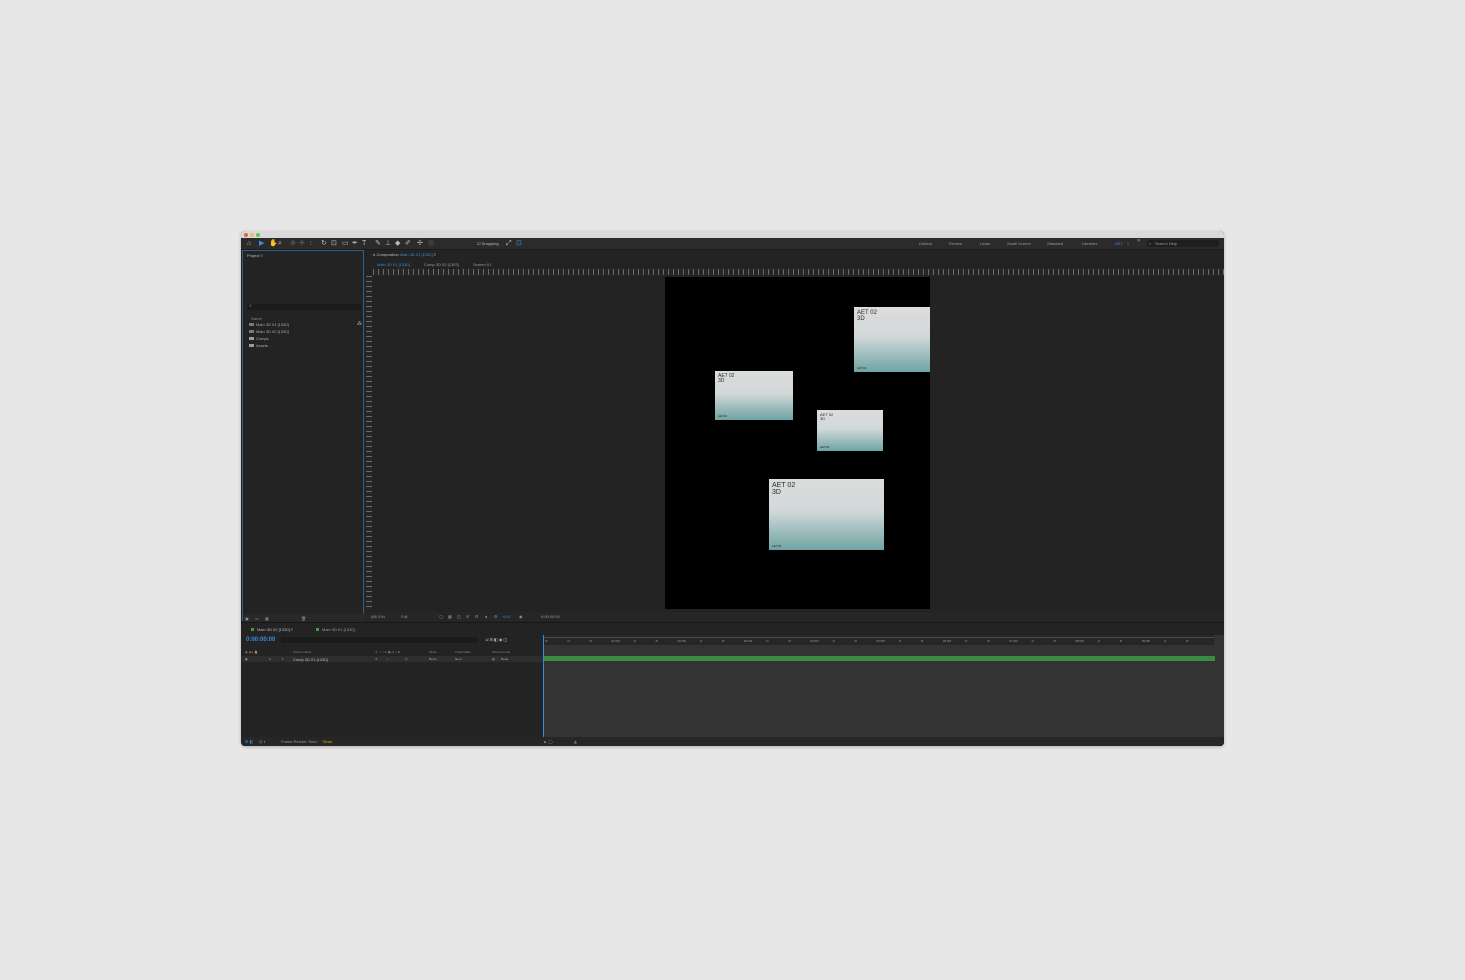  What do you see at coordinates (378, 616) in the screenshot?
I see `zoom-dropdown: (66.1%)` at bounding box center [378, 616].